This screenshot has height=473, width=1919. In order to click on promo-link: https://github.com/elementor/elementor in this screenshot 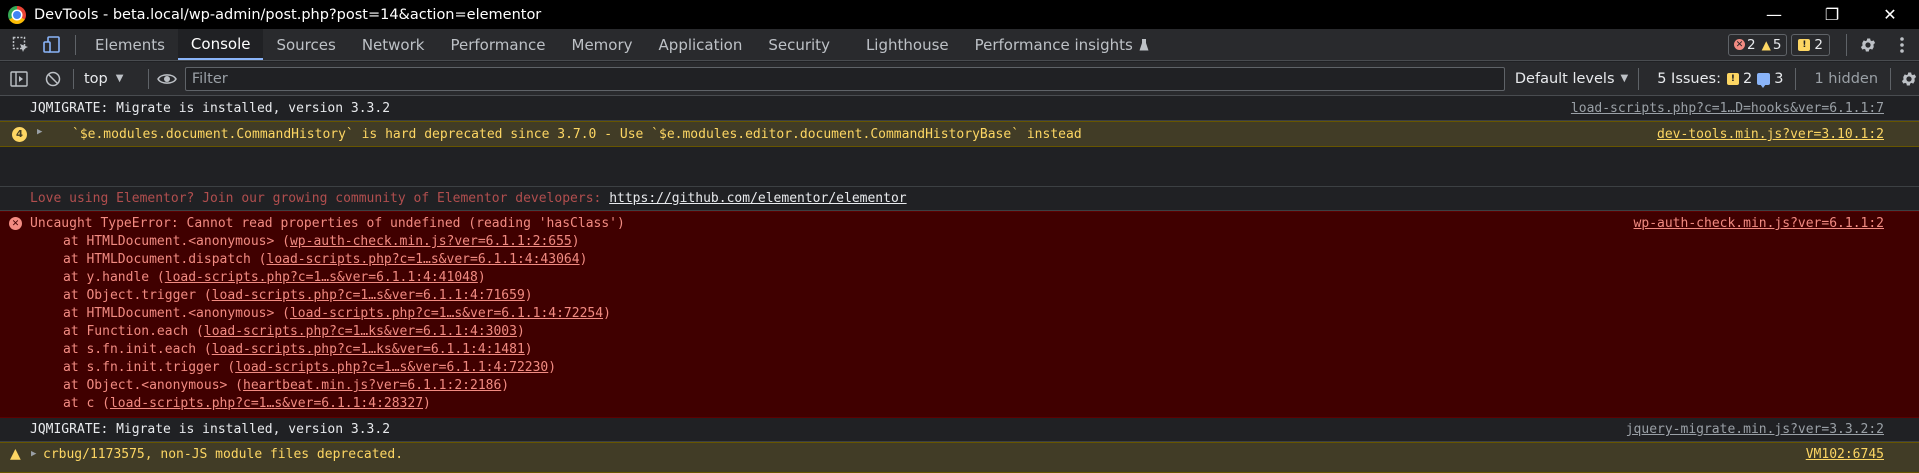, I will do `click(757, 198)`.